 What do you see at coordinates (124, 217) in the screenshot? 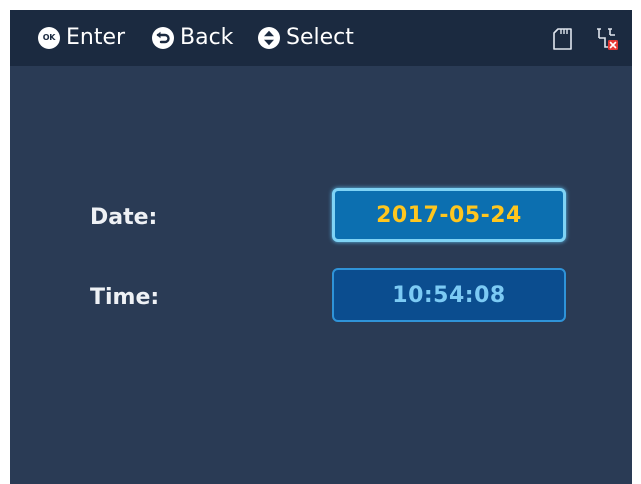
I see `date-label: Date:` at bounding box center [124, 217].